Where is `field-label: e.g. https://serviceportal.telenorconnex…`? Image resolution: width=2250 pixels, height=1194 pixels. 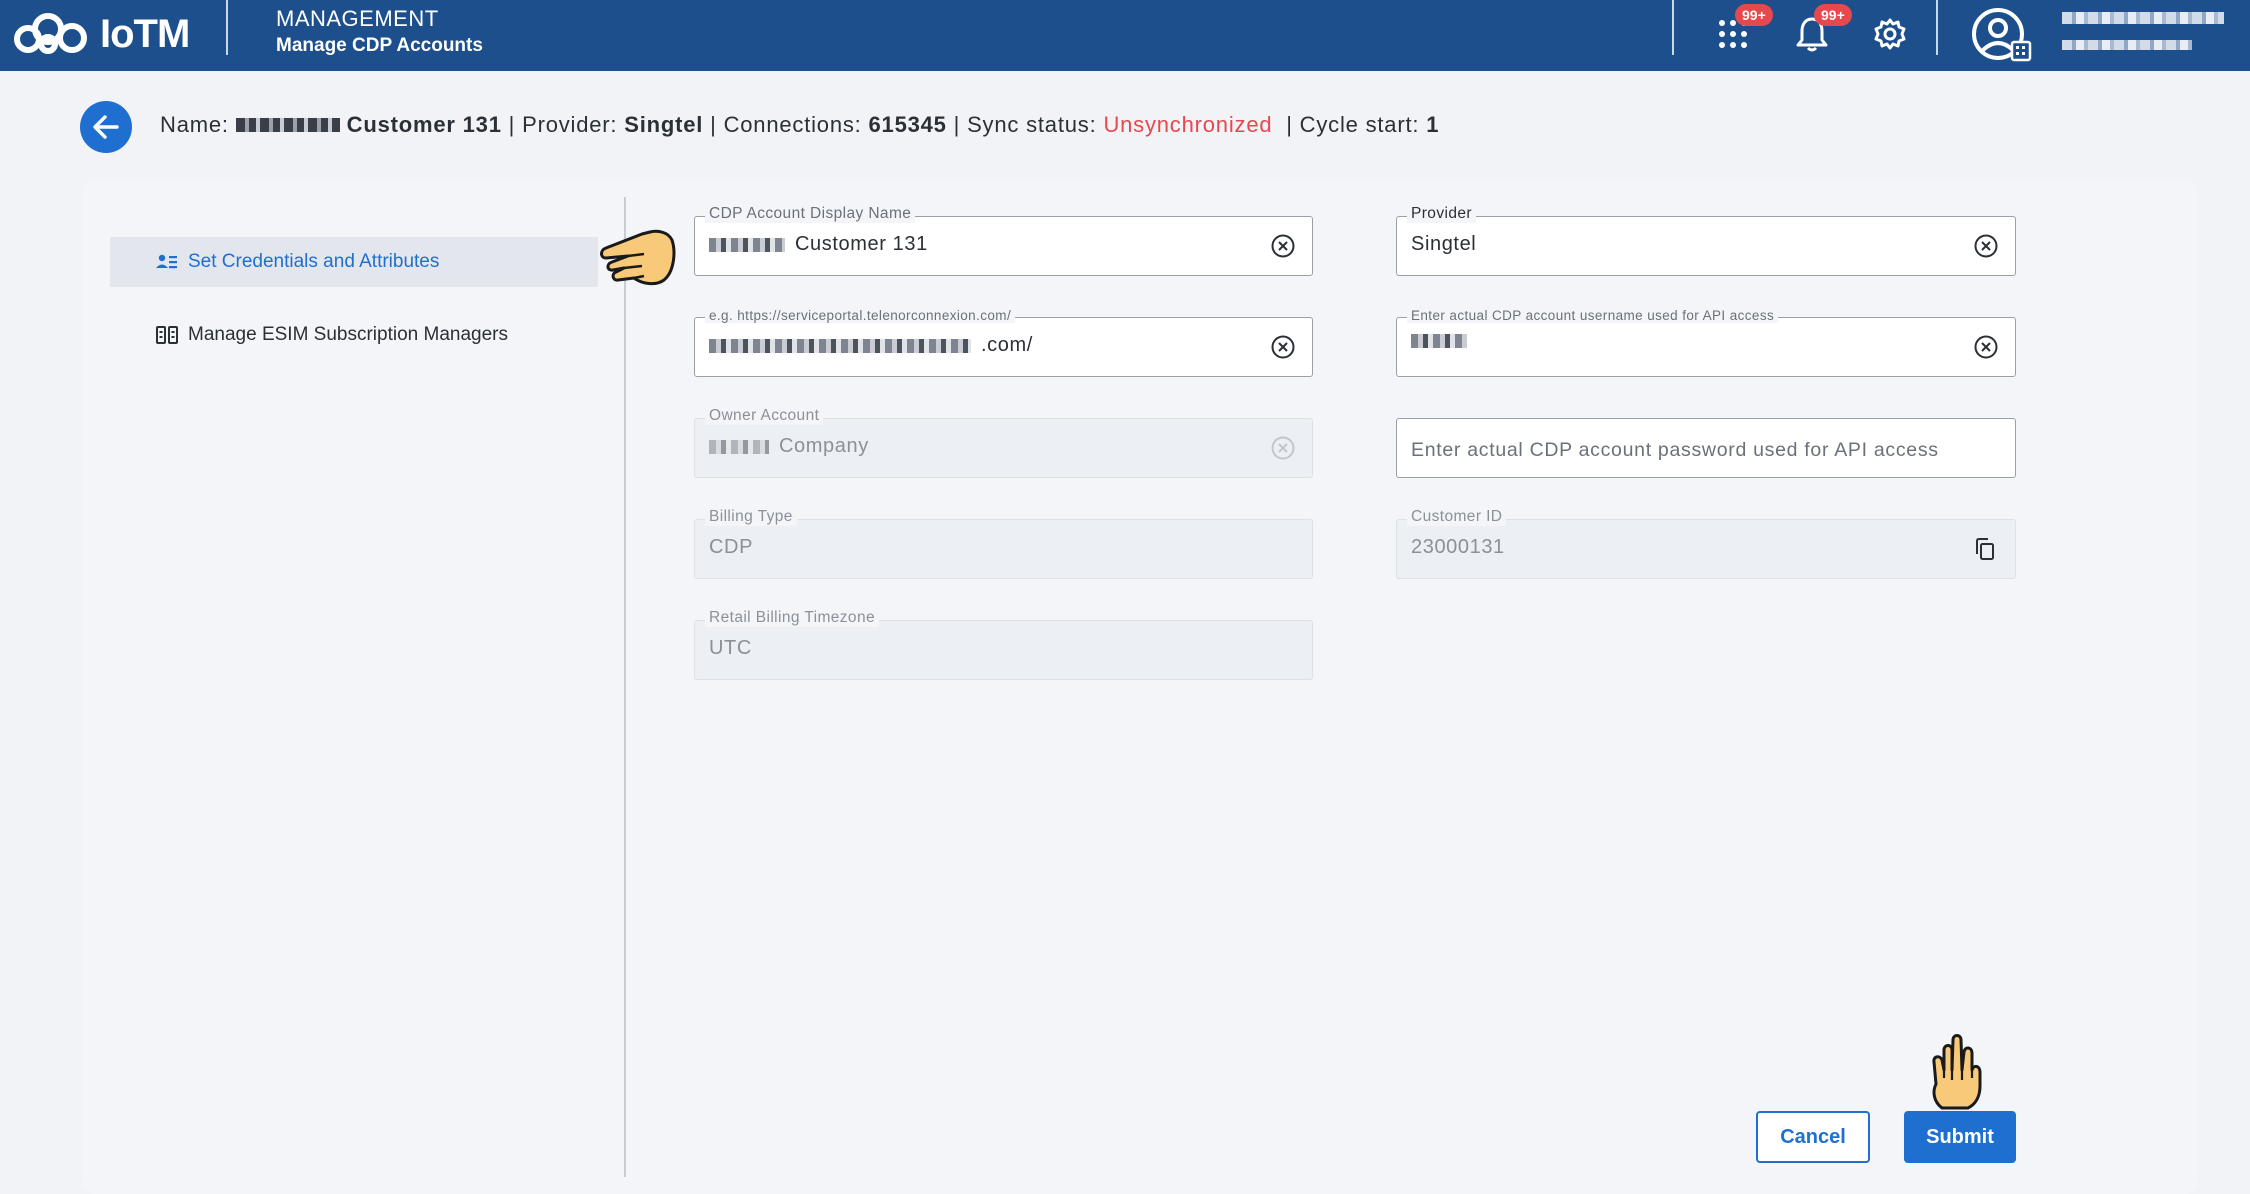
field-label: e.g. https://serviceportal.telenorconnex… is located at coordinates (860, 315).